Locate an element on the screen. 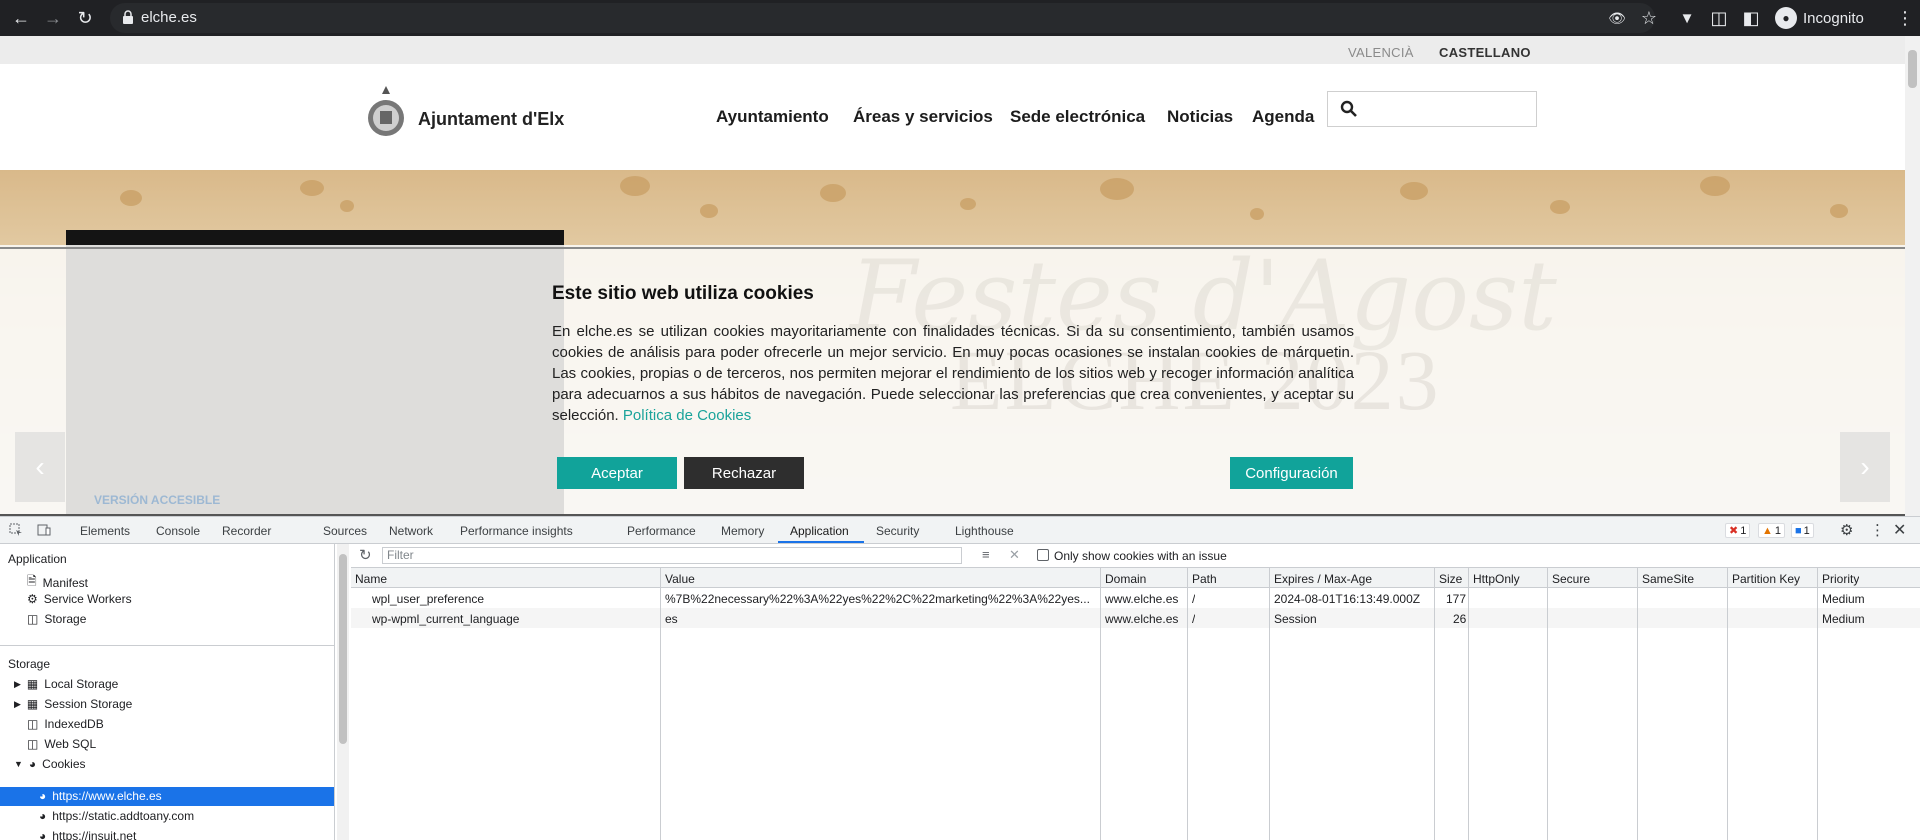  only-issues-checkbox is located at coordinates (1043, 555).